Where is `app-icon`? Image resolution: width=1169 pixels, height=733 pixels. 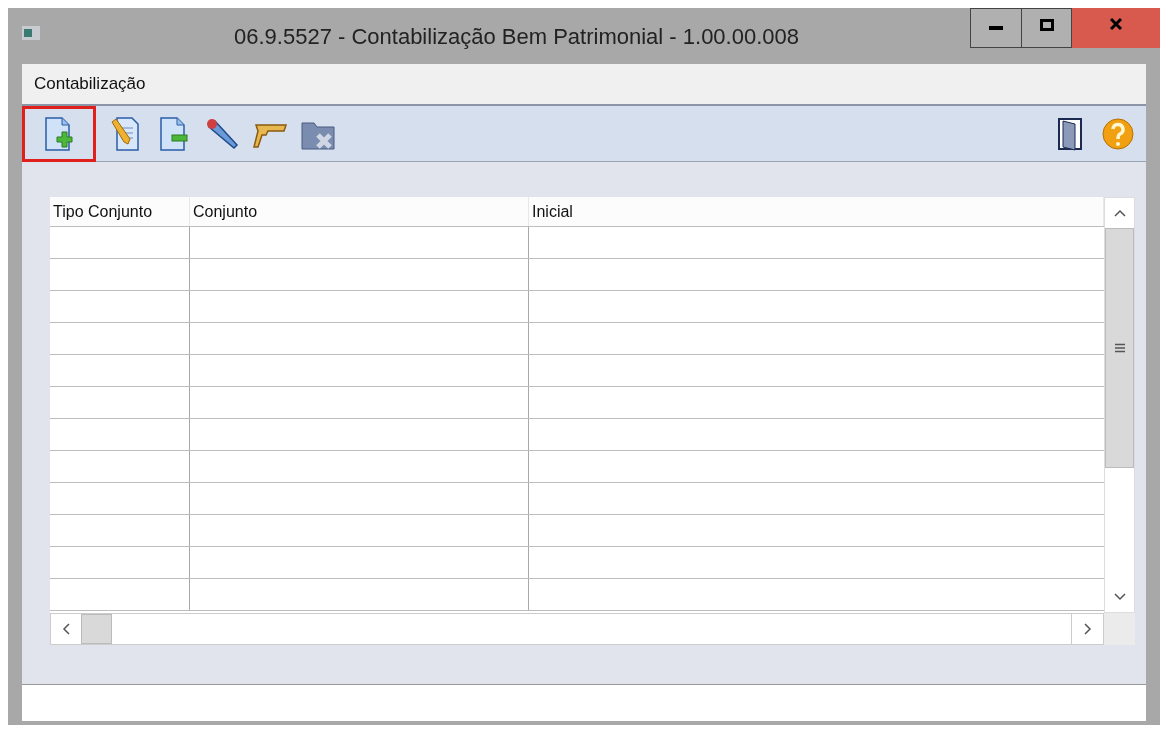 app-icon is located at coordinates (31, 33).